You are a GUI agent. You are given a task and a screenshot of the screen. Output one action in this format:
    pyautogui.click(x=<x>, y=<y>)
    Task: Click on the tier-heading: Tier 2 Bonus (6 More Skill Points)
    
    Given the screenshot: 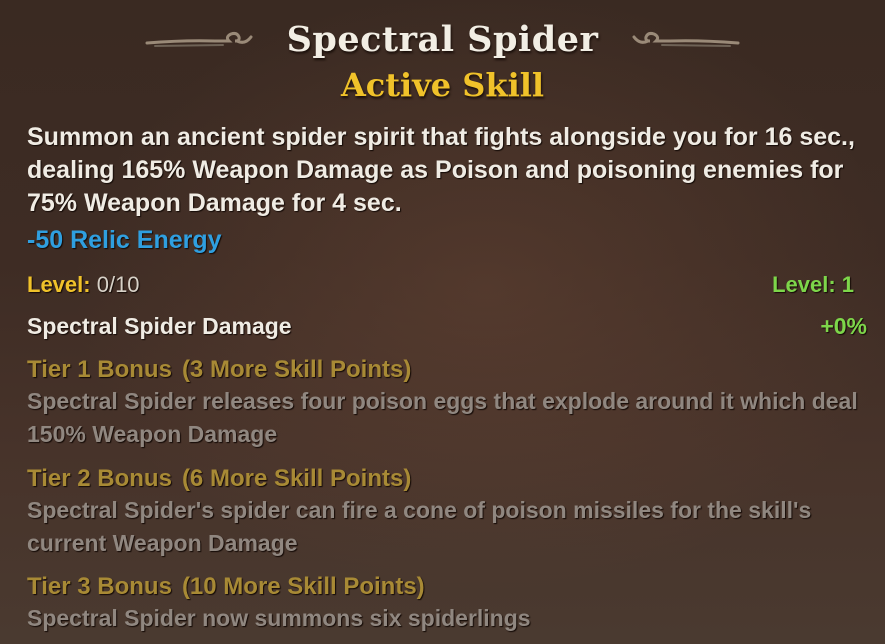 What is the action you would take?
    pyautogui.click(x=449, y=479)
    